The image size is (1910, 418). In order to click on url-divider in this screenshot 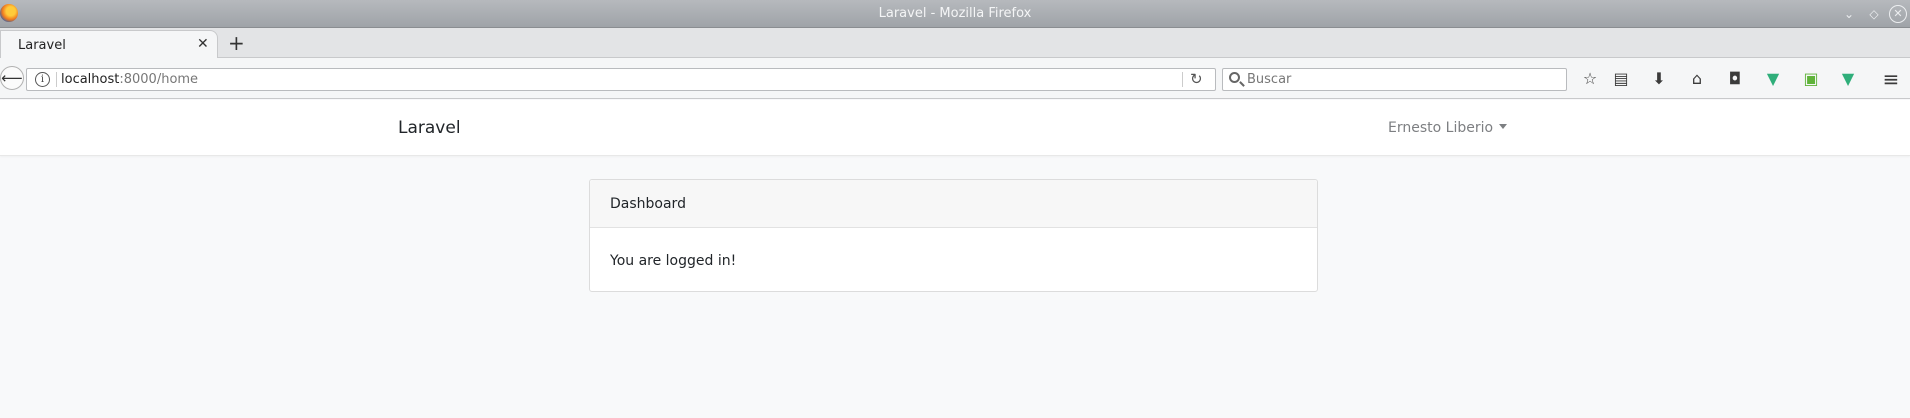, I will do `click(56, 79)`.